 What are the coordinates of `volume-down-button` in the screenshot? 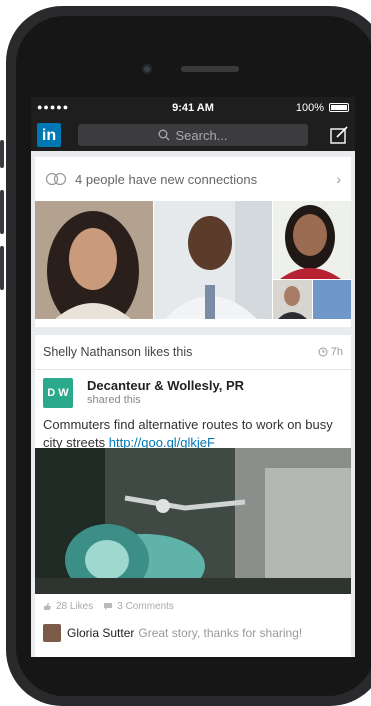 It's located at (2, 268).